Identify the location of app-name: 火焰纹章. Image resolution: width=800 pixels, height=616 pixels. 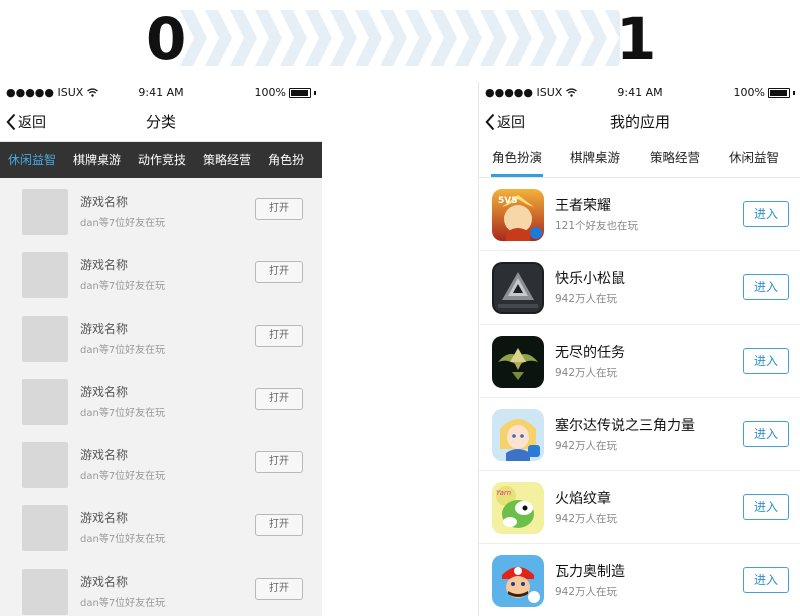
(583, 499).